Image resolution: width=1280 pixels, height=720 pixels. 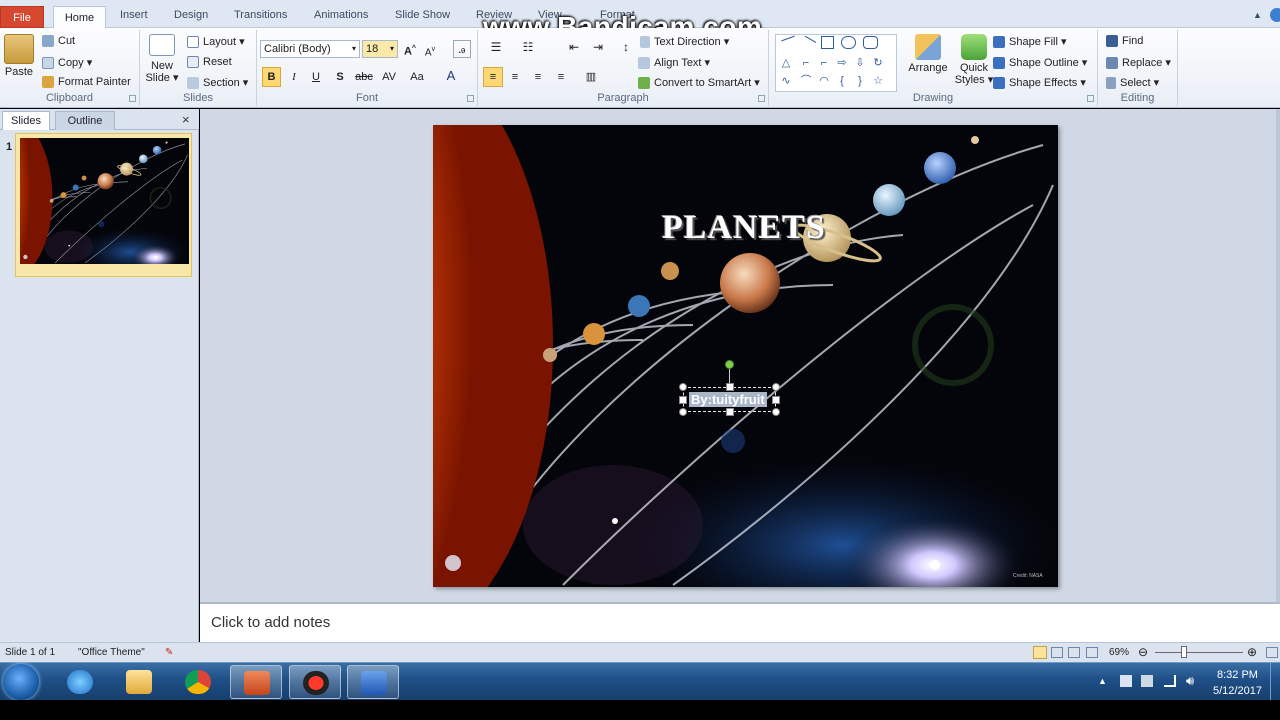 I want to click on character-spacing-button: AV, so click(x=389, y=77).